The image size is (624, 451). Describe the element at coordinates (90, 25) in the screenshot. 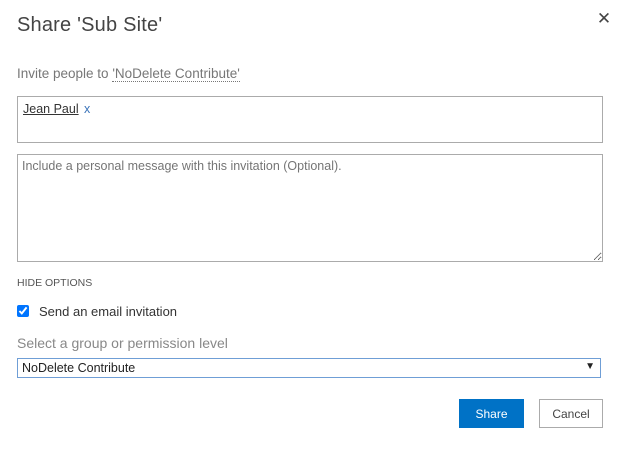

I see `dialog-title: Share 'Sub Site'` at that location.